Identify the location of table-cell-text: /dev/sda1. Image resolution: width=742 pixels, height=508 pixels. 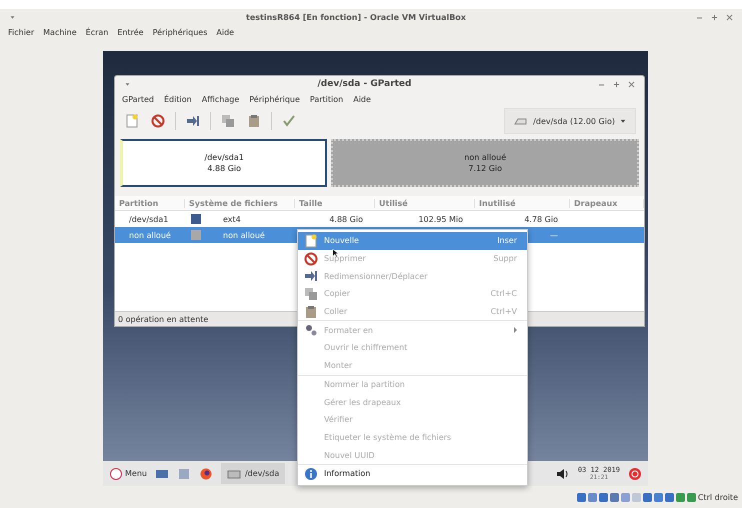
(149, 219).